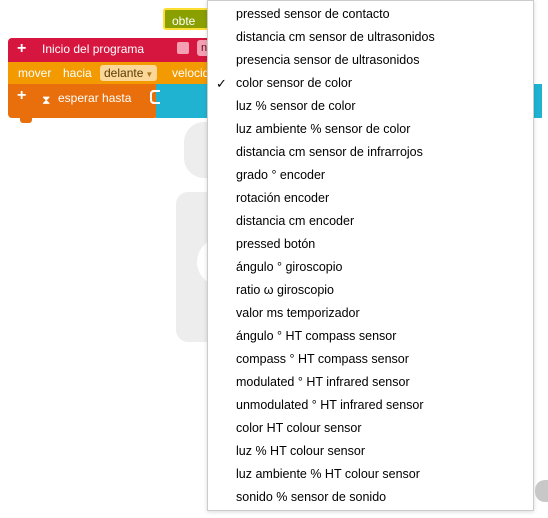  I want to click on menu-item-label: unmodulated ° HT infrared sensor, so click(330, 405).